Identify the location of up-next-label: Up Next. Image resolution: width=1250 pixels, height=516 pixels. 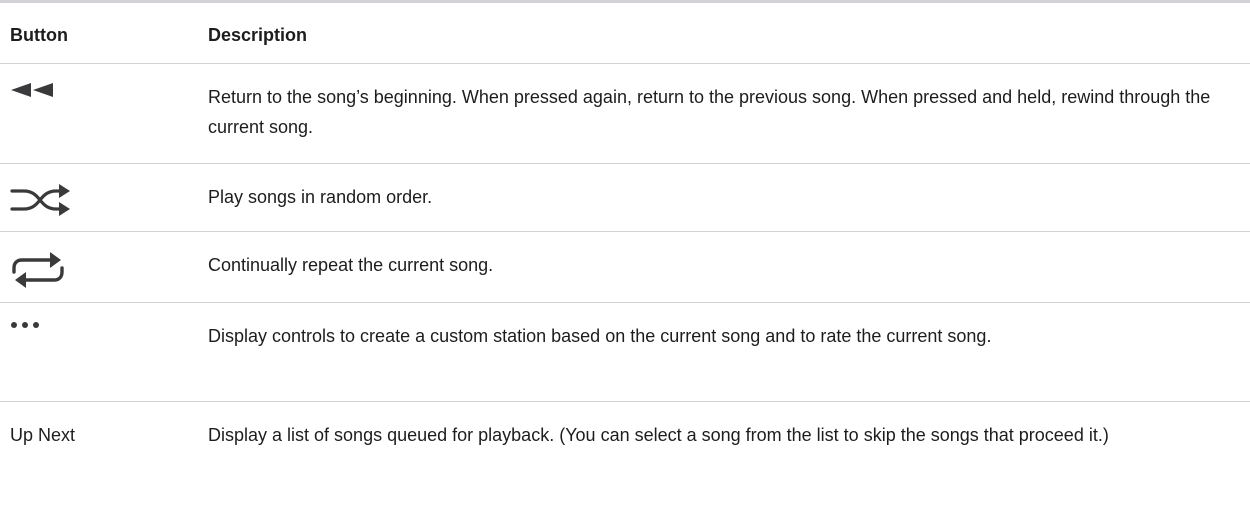
(43, 435).